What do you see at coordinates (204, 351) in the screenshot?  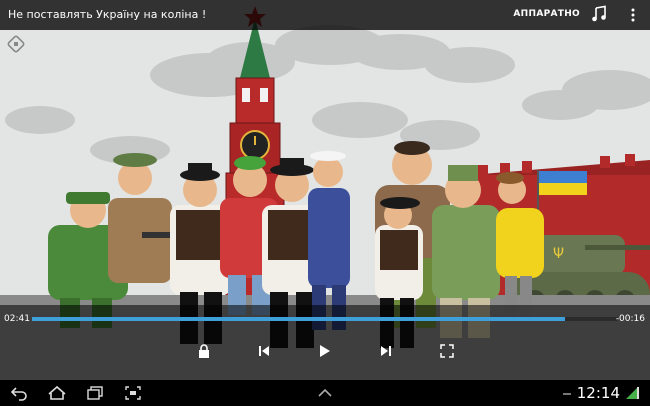 I see `lock-icon` at bounding box center [204, 351].